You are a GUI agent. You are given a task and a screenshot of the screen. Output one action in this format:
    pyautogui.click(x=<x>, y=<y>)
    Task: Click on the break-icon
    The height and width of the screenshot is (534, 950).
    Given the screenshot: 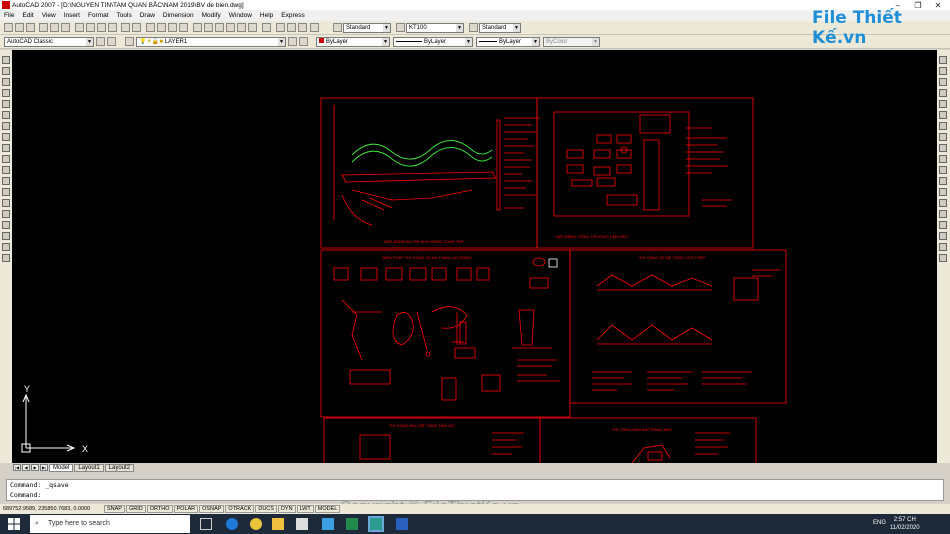 What is the action you would take?
    pyautogui.click(x=943, y=192)
    